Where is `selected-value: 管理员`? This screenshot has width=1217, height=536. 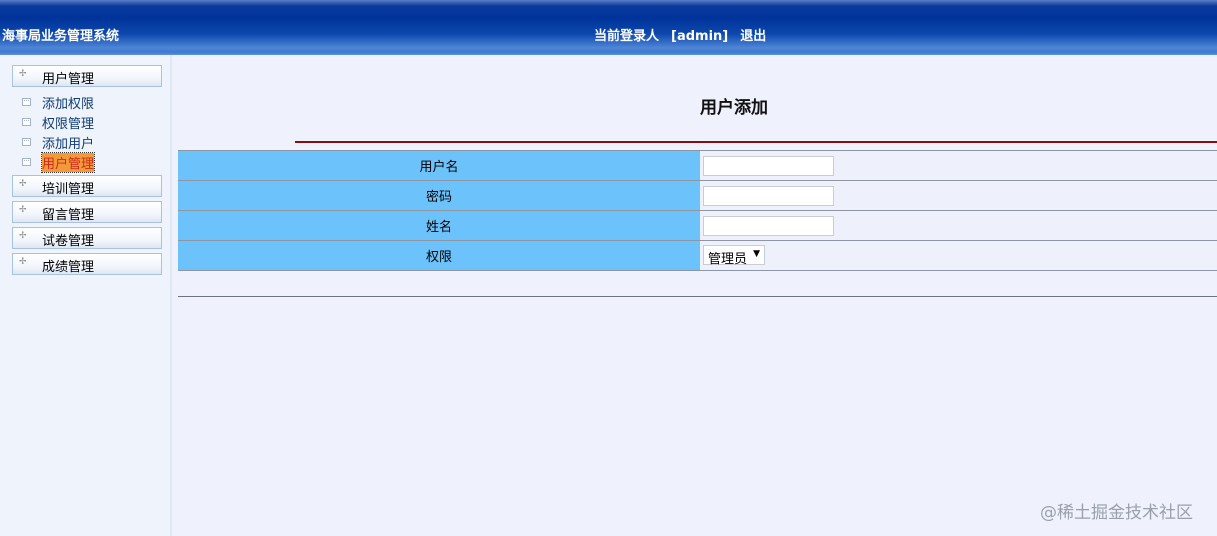 selected-value: 管理员 is located at coordinates (728, 259).